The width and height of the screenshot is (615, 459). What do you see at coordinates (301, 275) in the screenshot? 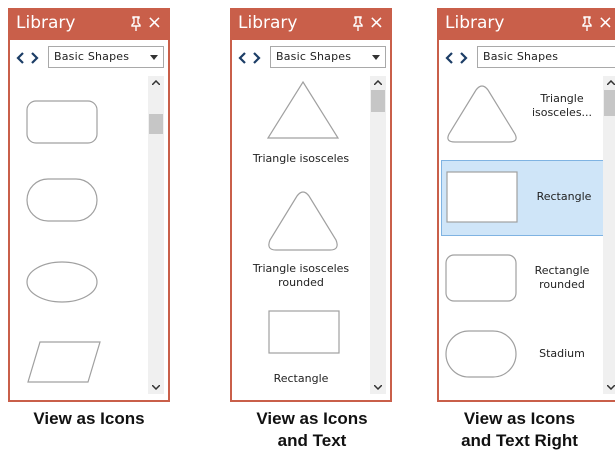
I see `shape-label: Triangle isosceles rounded` at bounding box center [301, 275].